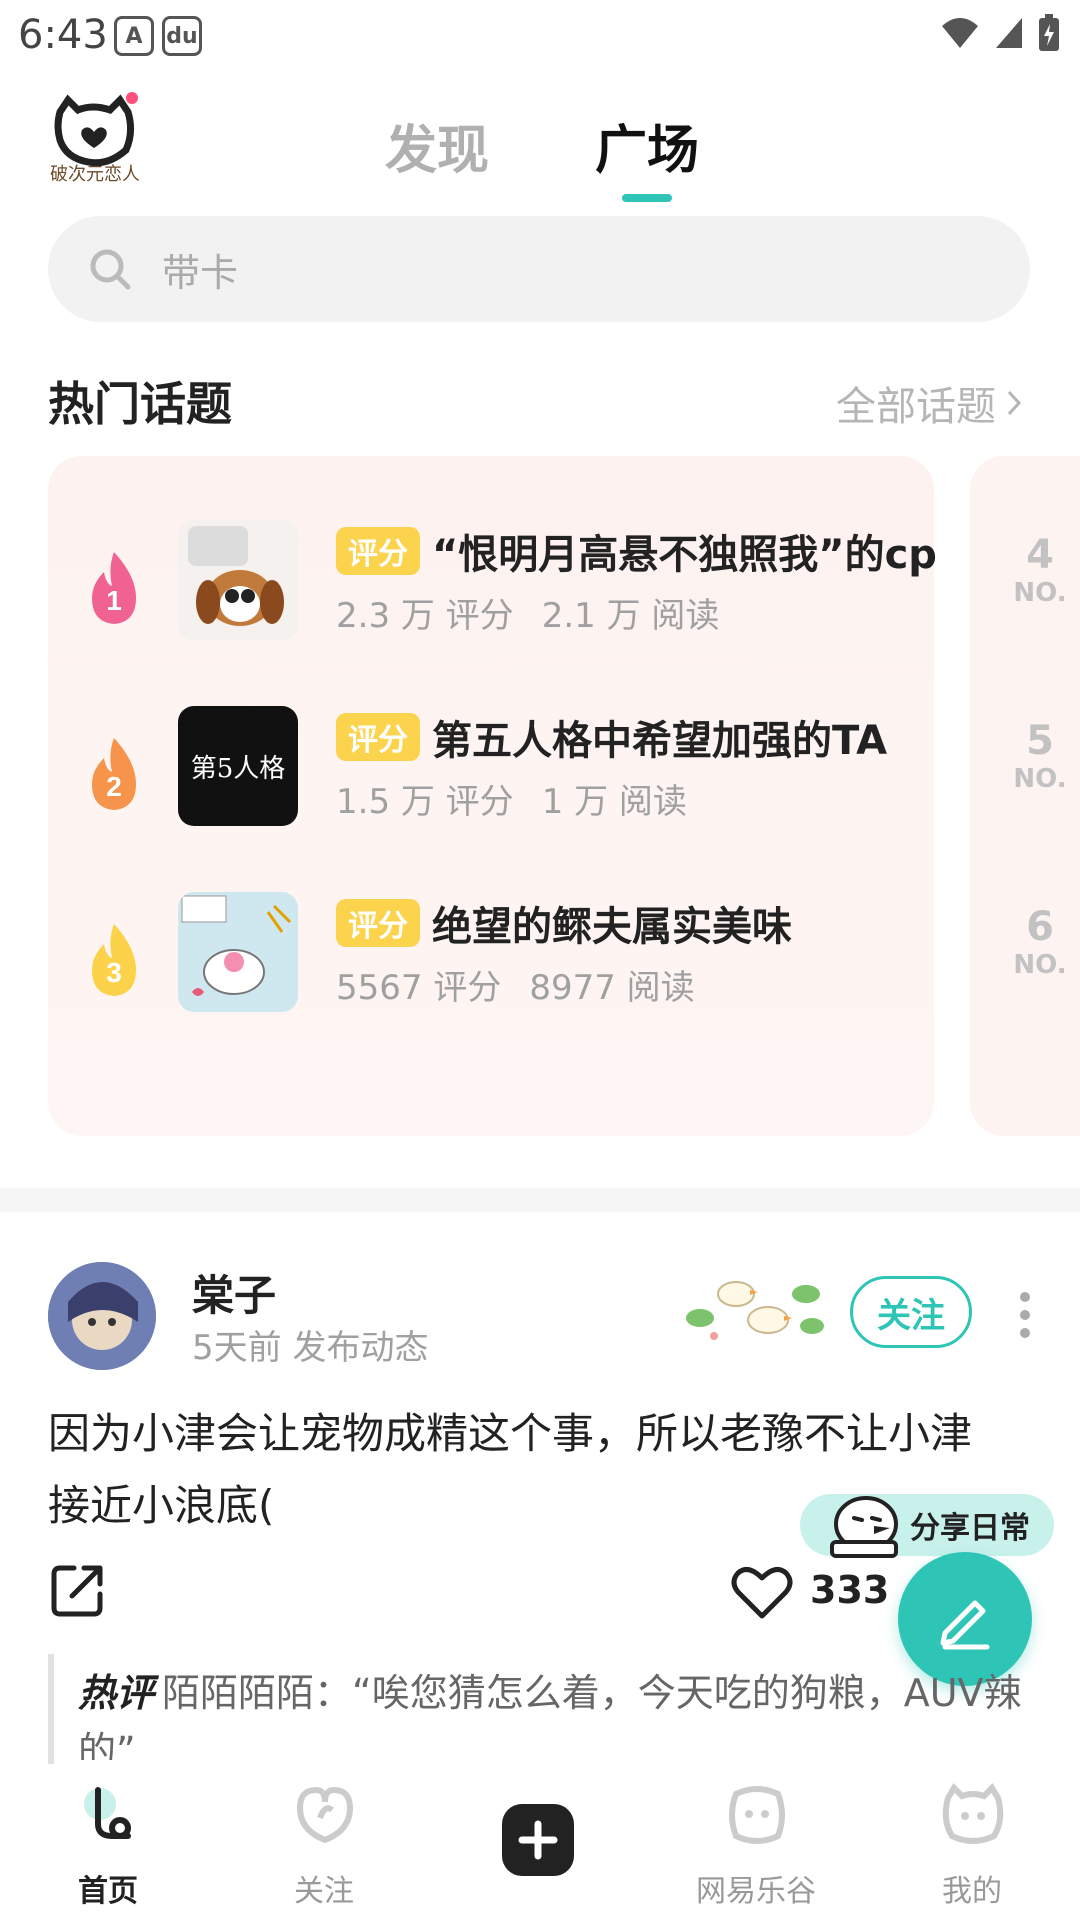 The image size is (1080, 1920). What do you see at coordinates (324, 1891) in the screenshot?
I see `nav-follow-label: 关注` at bounding box center [324, 1891].